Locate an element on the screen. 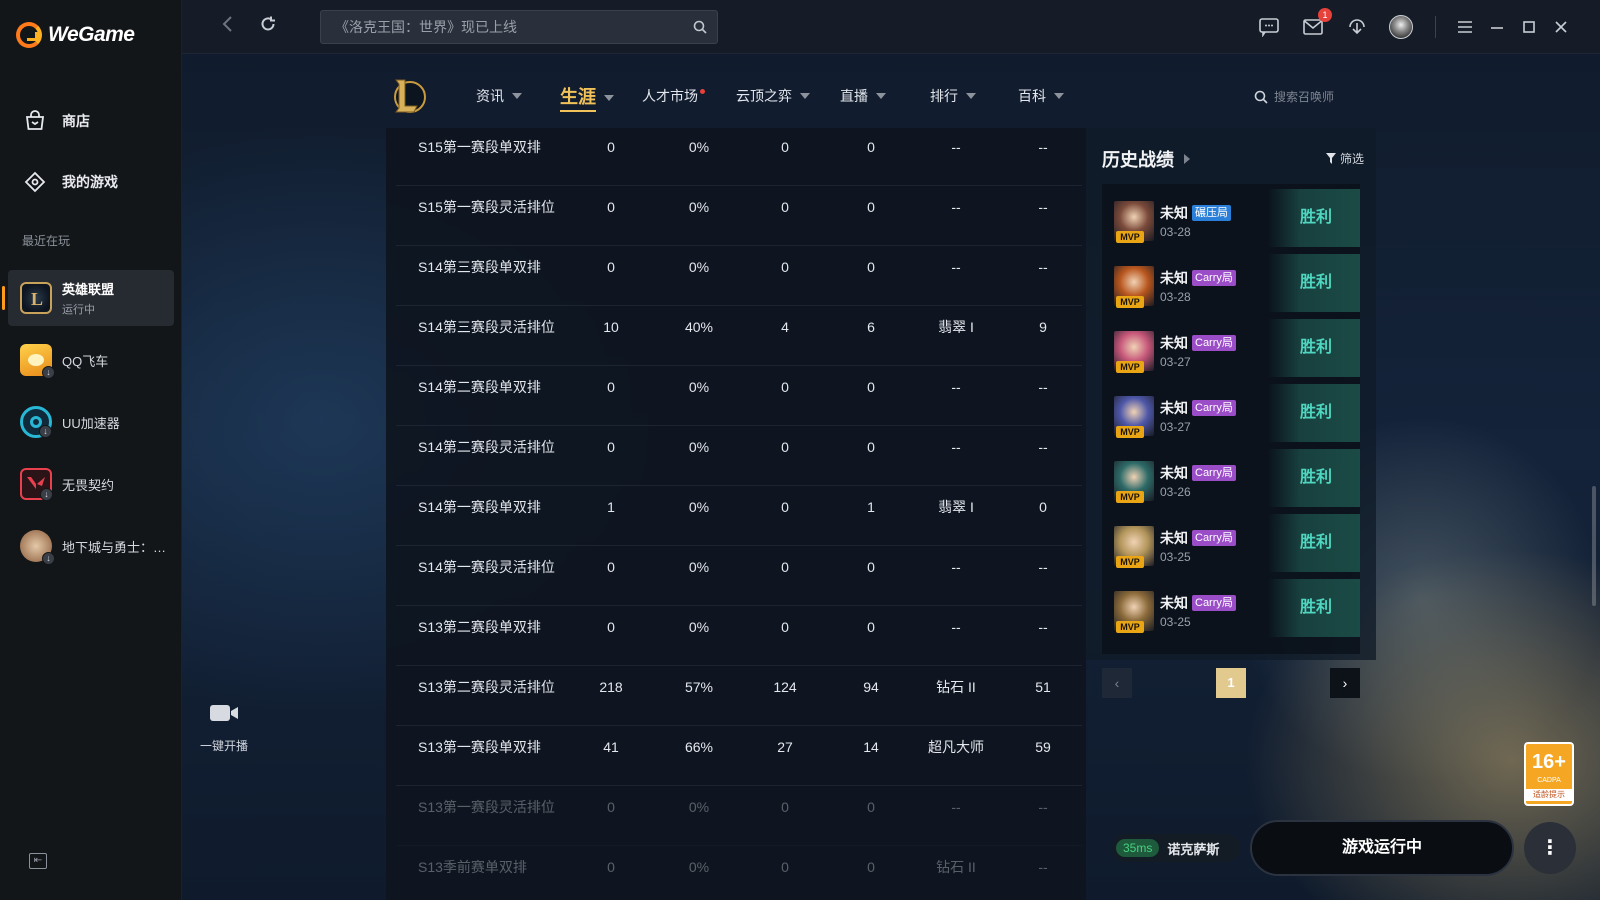 The height and width of the screenshot is (900, 1600). page-number: 1 is located at coordinates (1231, 683).